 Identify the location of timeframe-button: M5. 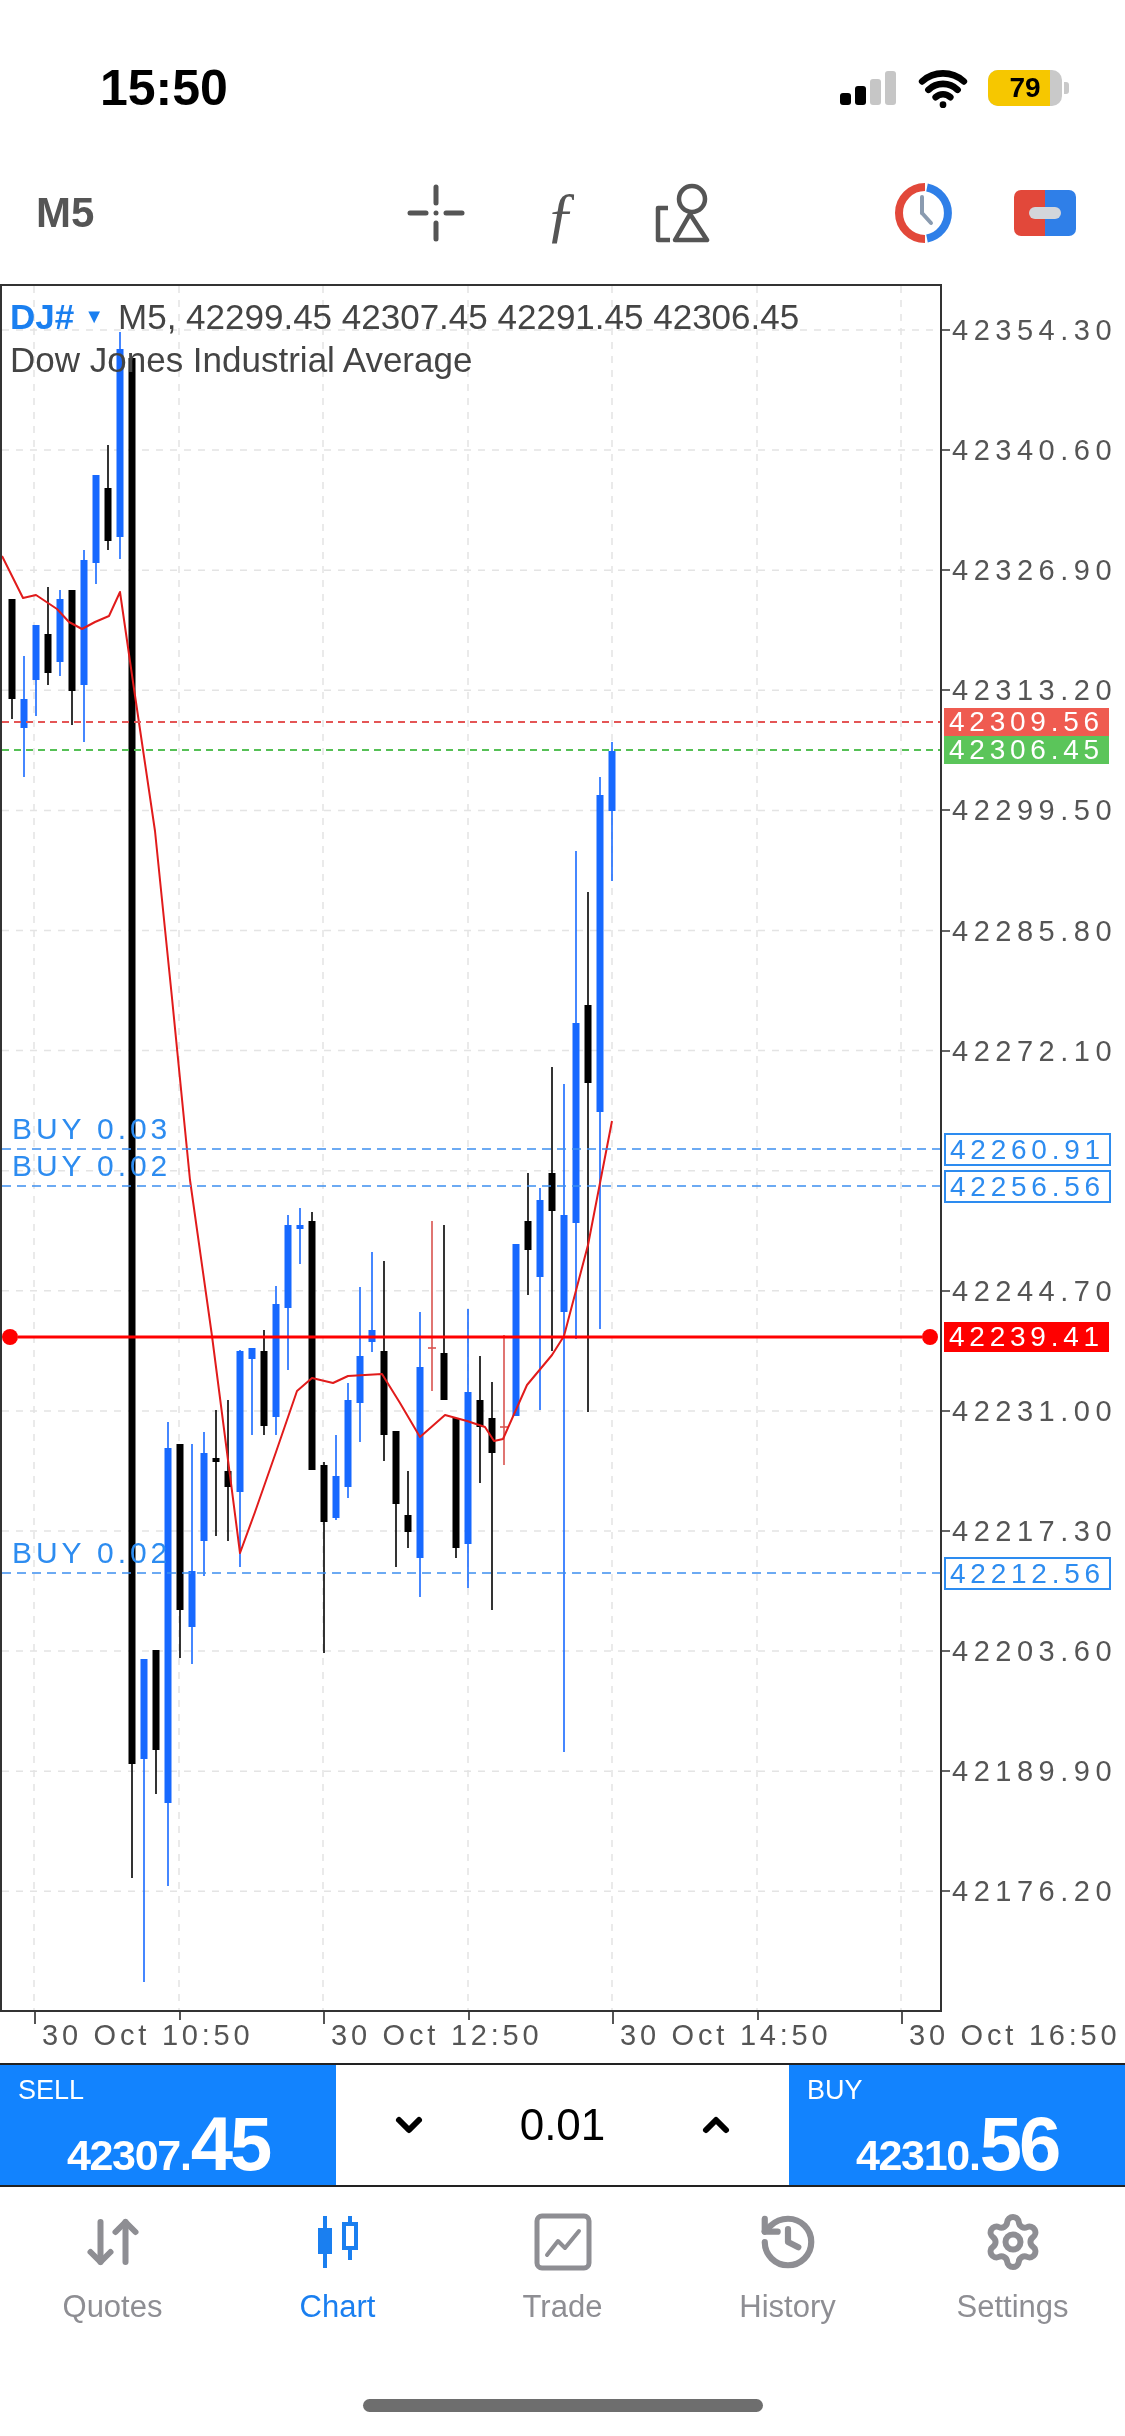
(69, 213).